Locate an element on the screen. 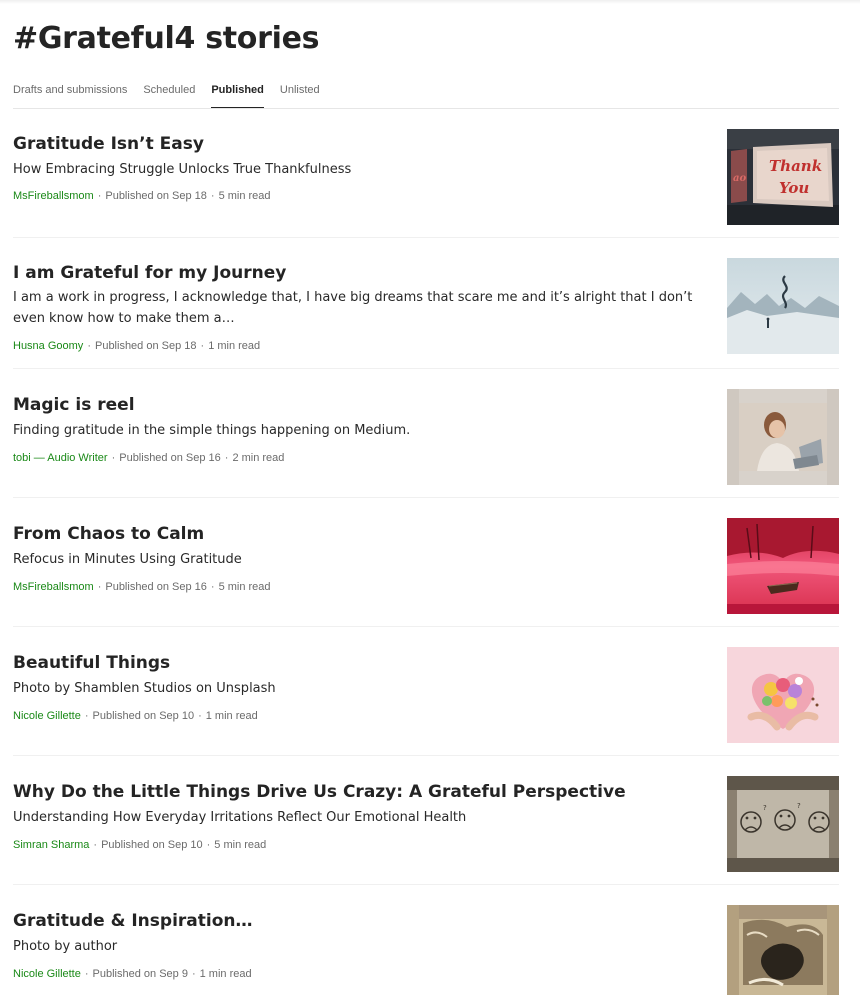 The image size is (860, 1005). story-subtitle: Refocus in Minutes Using Gratitude is located at coordinates (127, 559).